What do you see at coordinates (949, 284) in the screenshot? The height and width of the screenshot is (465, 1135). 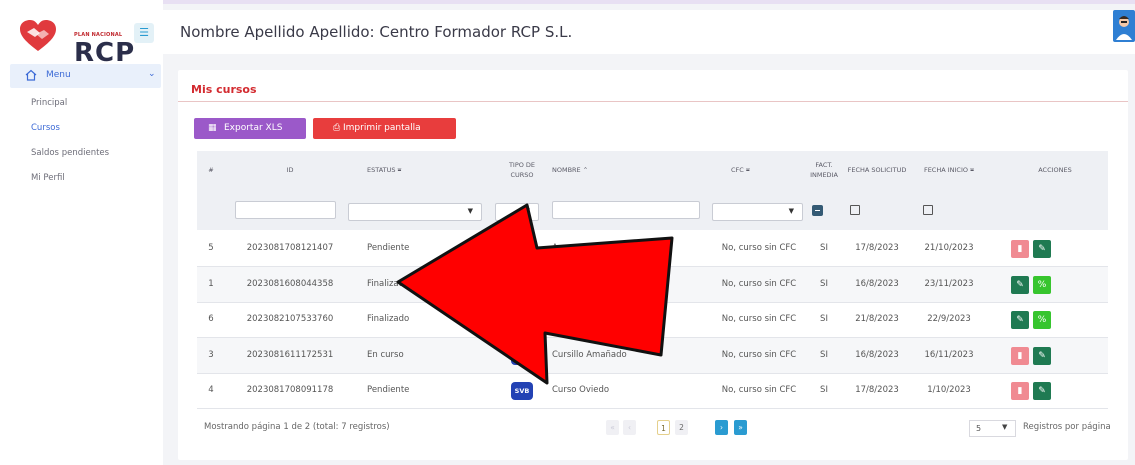 I see `cell-fecha-ini: 23/11/2023` at bounding box center [949, 284].